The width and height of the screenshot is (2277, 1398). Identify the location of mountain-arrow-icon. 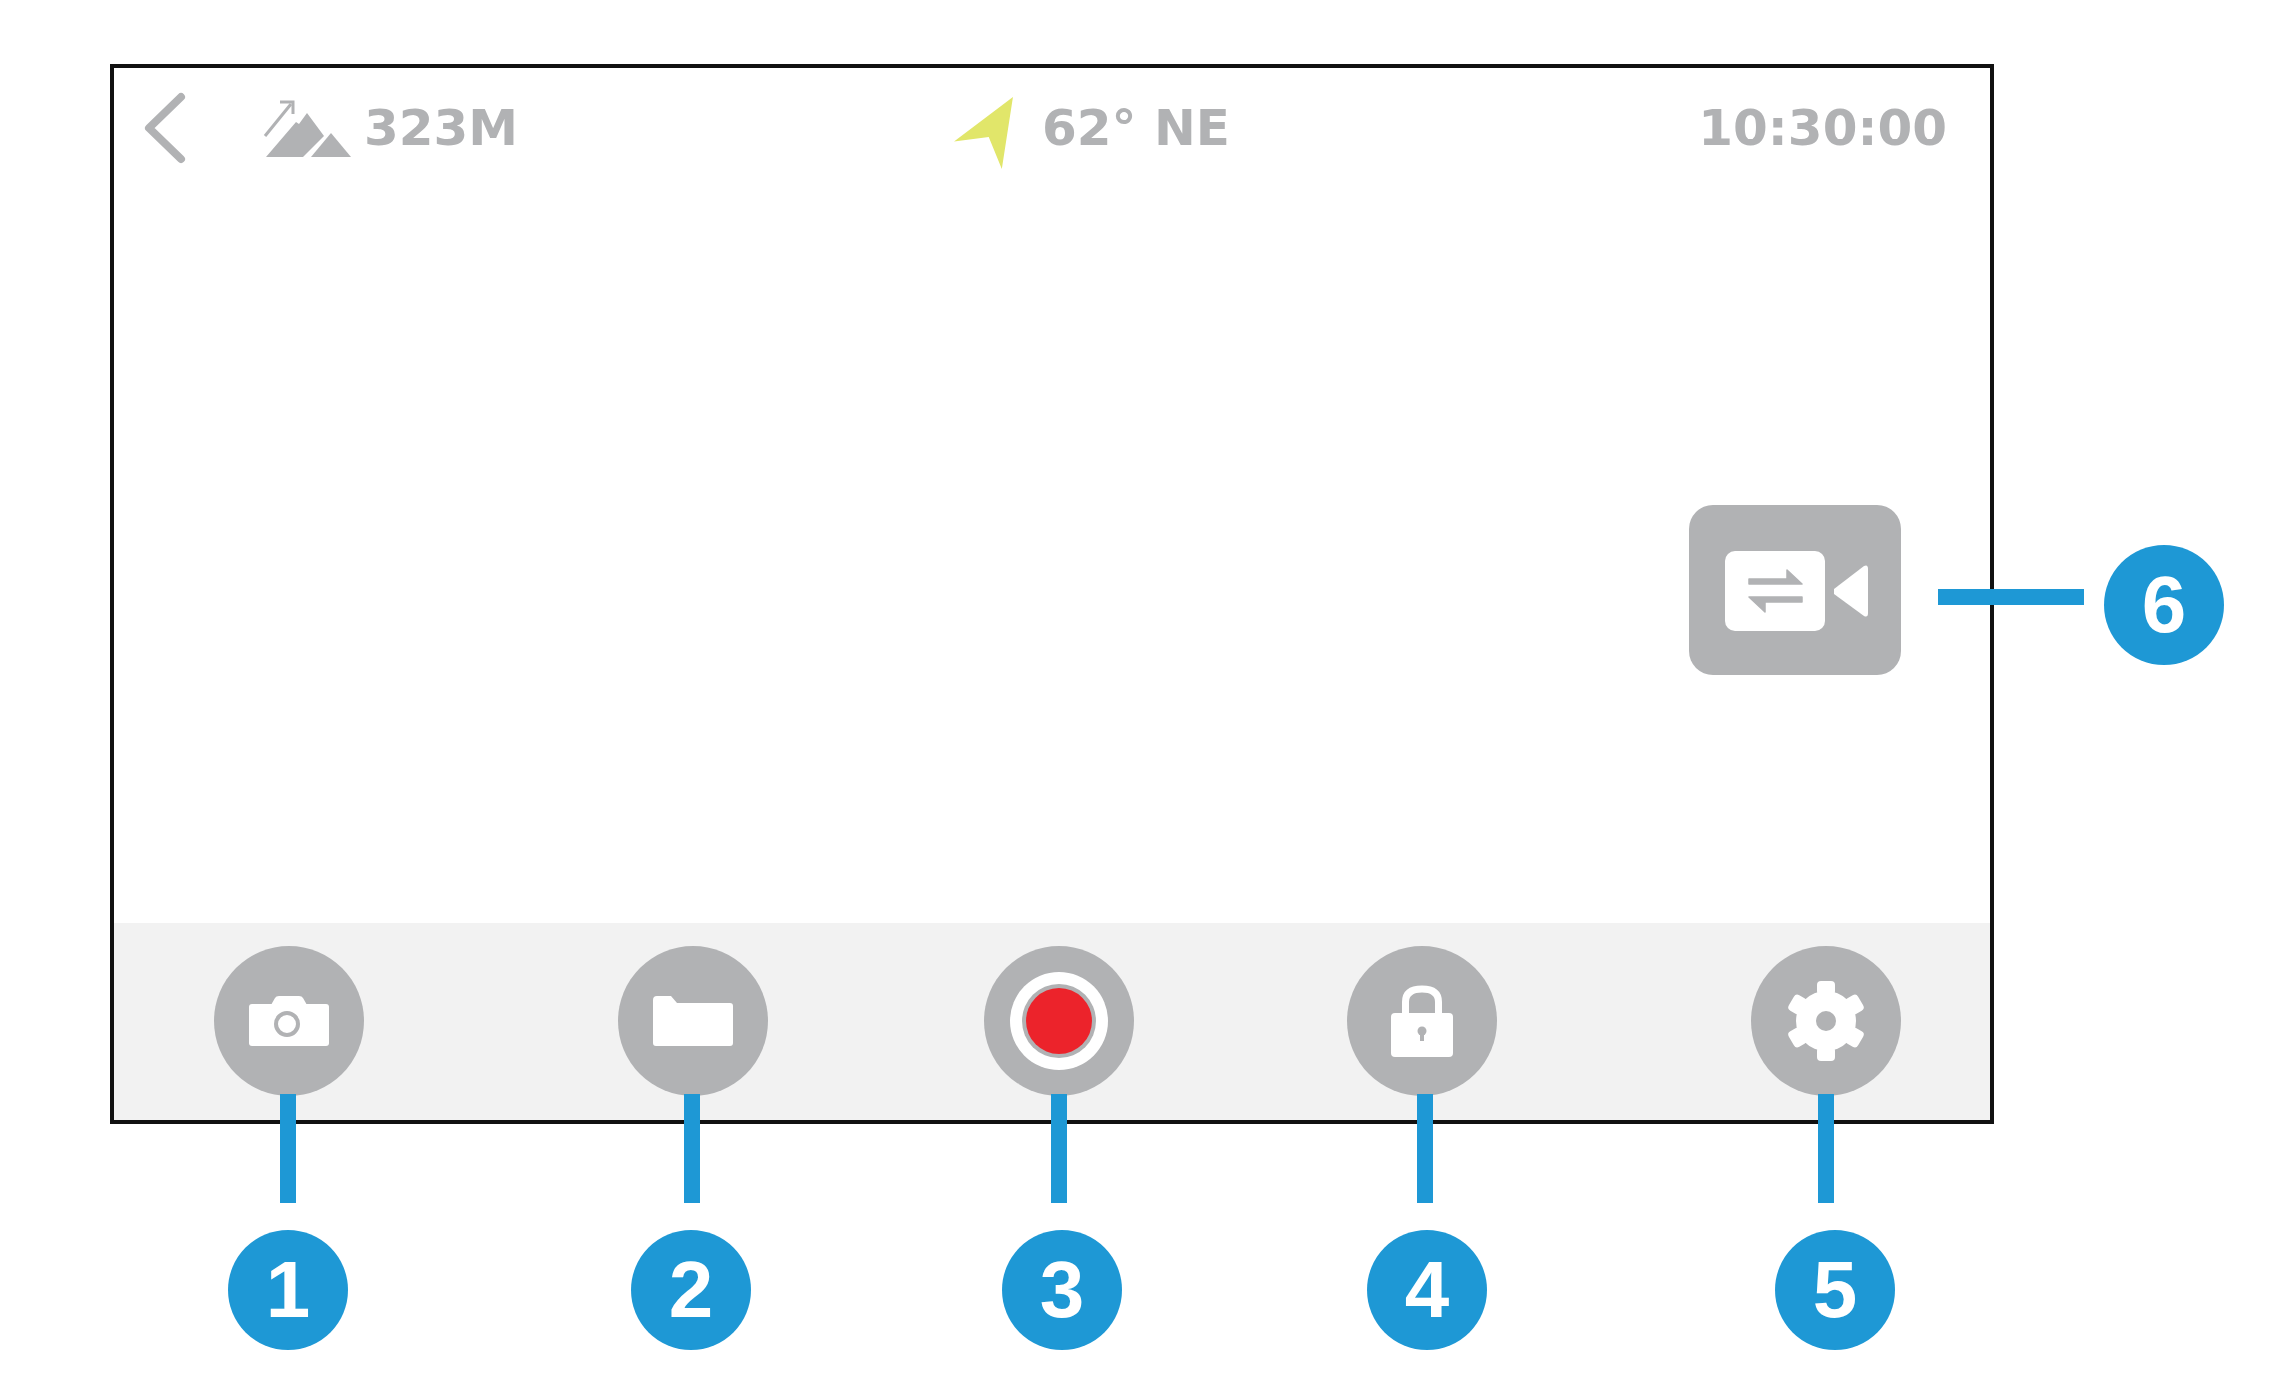
(307, 128).